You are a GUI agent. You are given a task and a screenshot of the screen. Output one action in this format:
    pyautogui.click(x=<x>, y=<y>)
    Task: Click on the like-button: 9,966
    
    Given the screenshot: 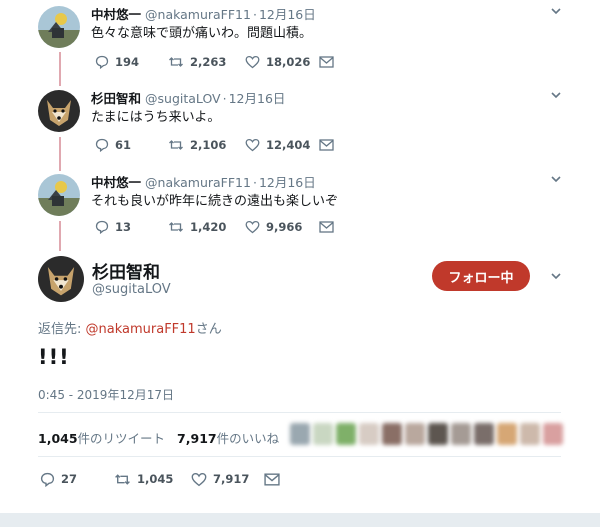 What is the action you would take?
    pyautogui.click(x=273, y=227)
    